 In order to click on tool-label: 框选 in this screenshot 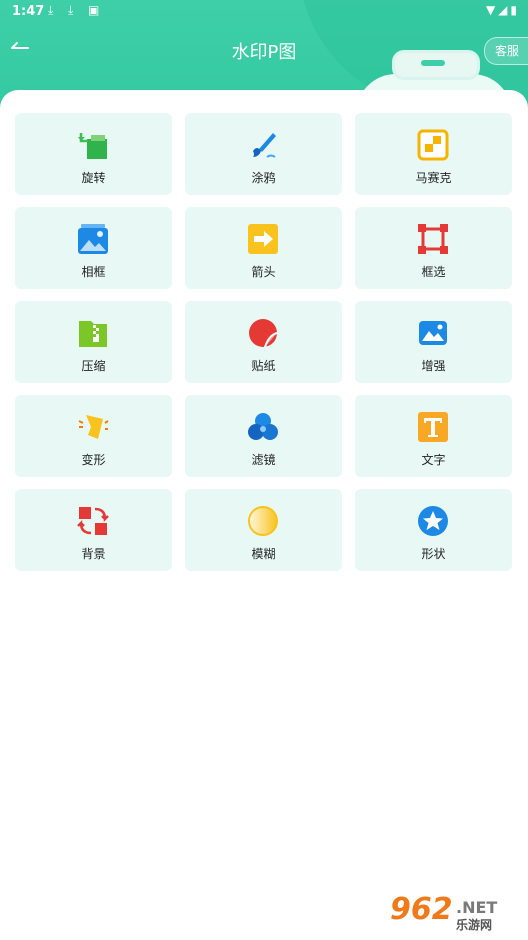, I will do `click(433, 272)`.